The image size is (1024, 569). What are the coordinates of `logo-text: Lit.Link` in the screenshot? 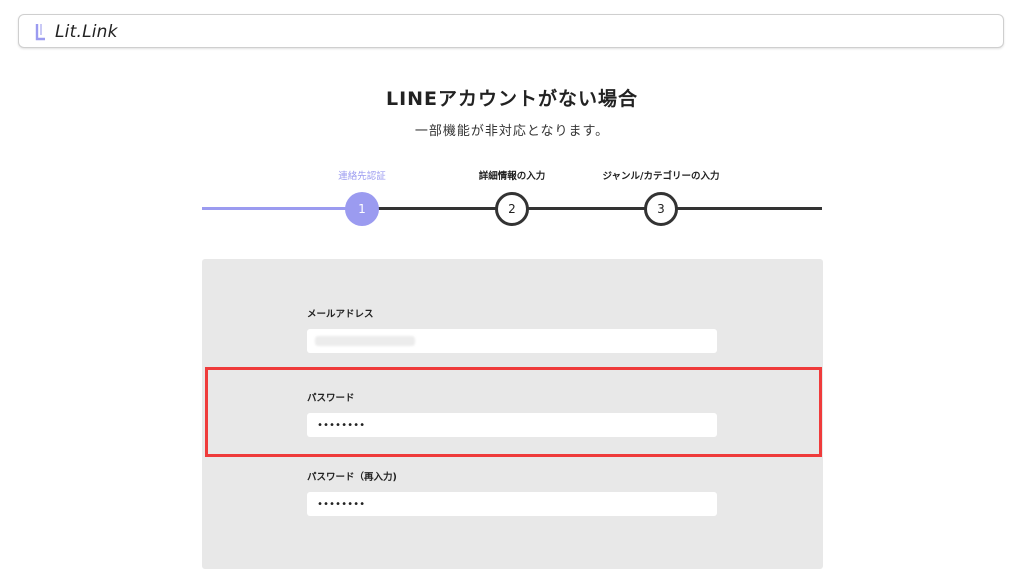 It's located at (86, 32).